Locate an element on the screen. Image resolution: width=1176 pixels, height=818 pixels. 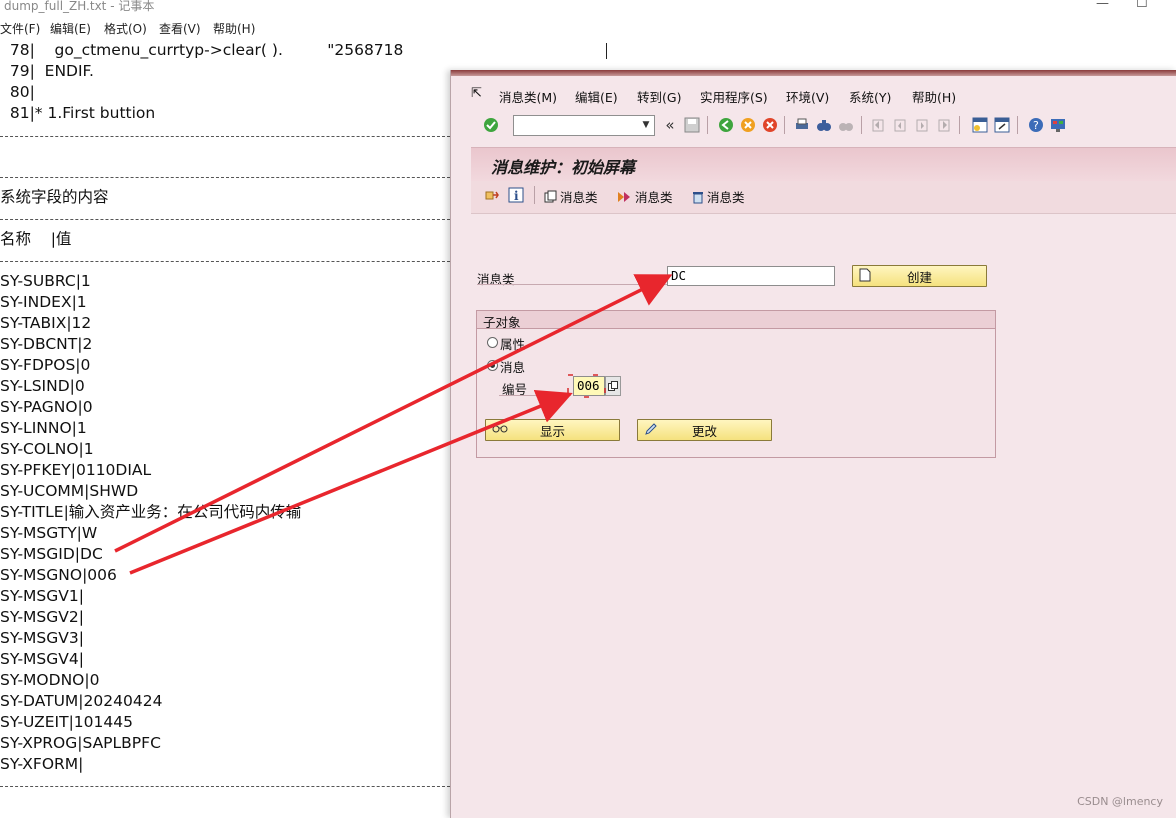
message-class-input: DC is located at coordinates (751, 276).